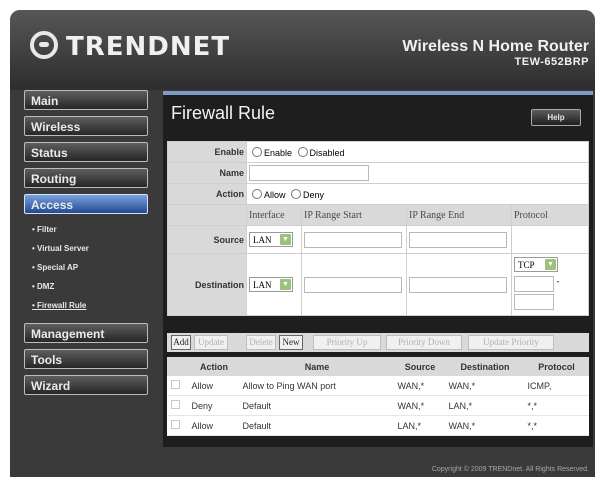 This screenshot has height=477, width=598. What do you see at coordinates (417, 173) in the screenshot?
I see `name-cell` at bounding box center [417, 173].